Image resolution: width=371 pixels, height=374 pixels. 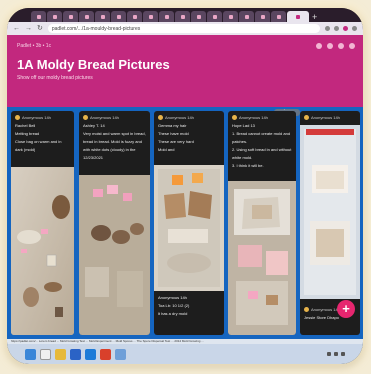 I want to click on new-tab-icon: +, so click(x=314, y=17).